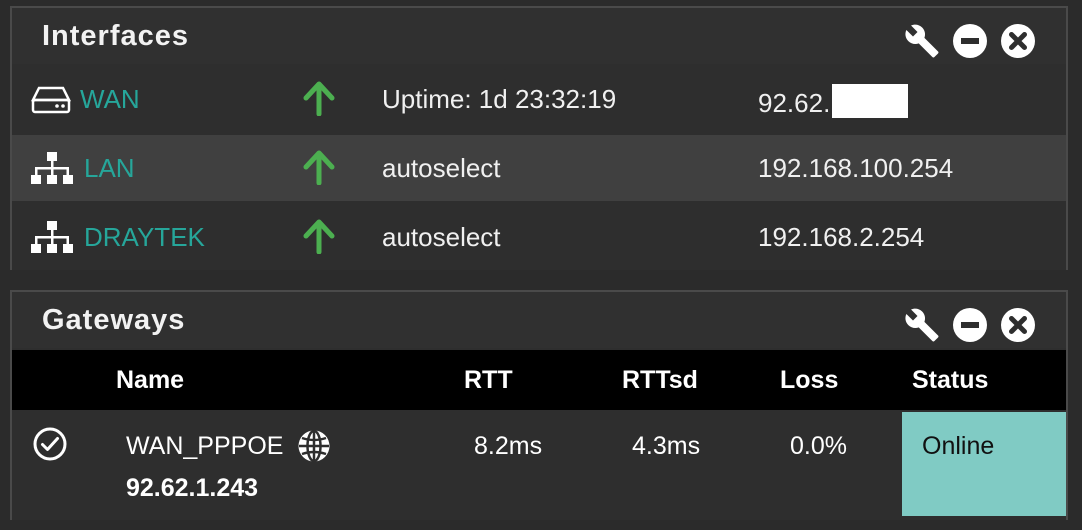 Image resolution: width=1082 pixels, height=530 pixels. I want to click on gateway-rtt: 8.2ms, so click(508, 446).